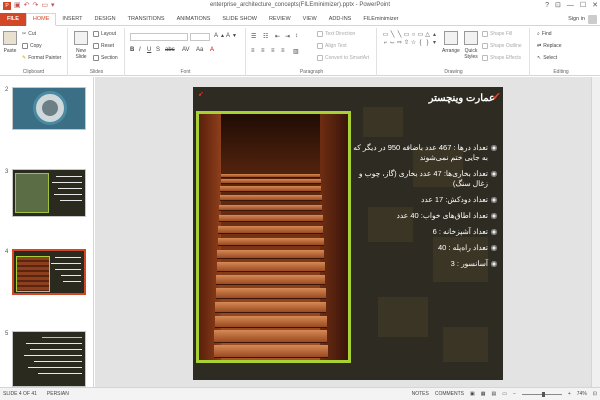  Describe the element at coordinates (332, 46) in the screenshot. I see `align-text-button: Align Text` at that location.